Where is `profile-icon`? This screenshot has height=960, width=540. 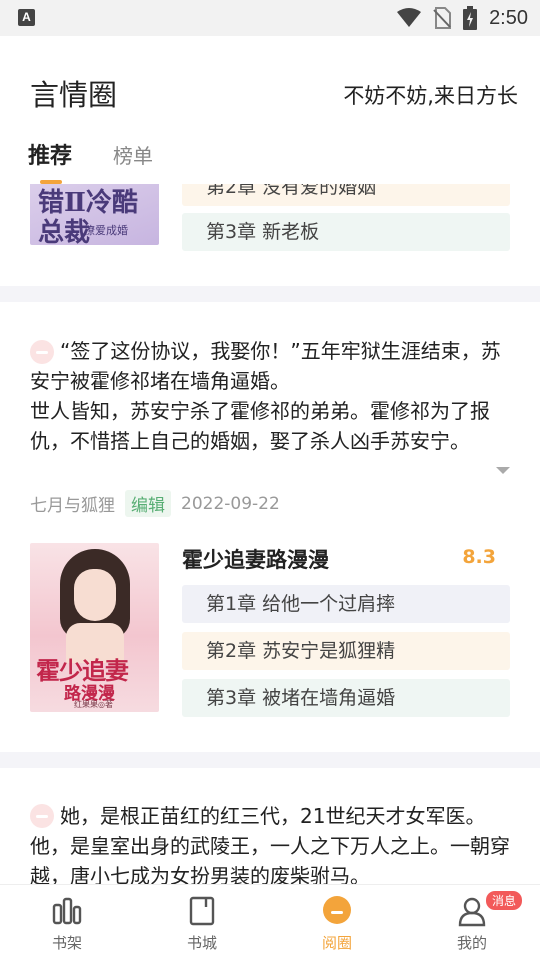 profile-icon is located at coordinates (472, 912).